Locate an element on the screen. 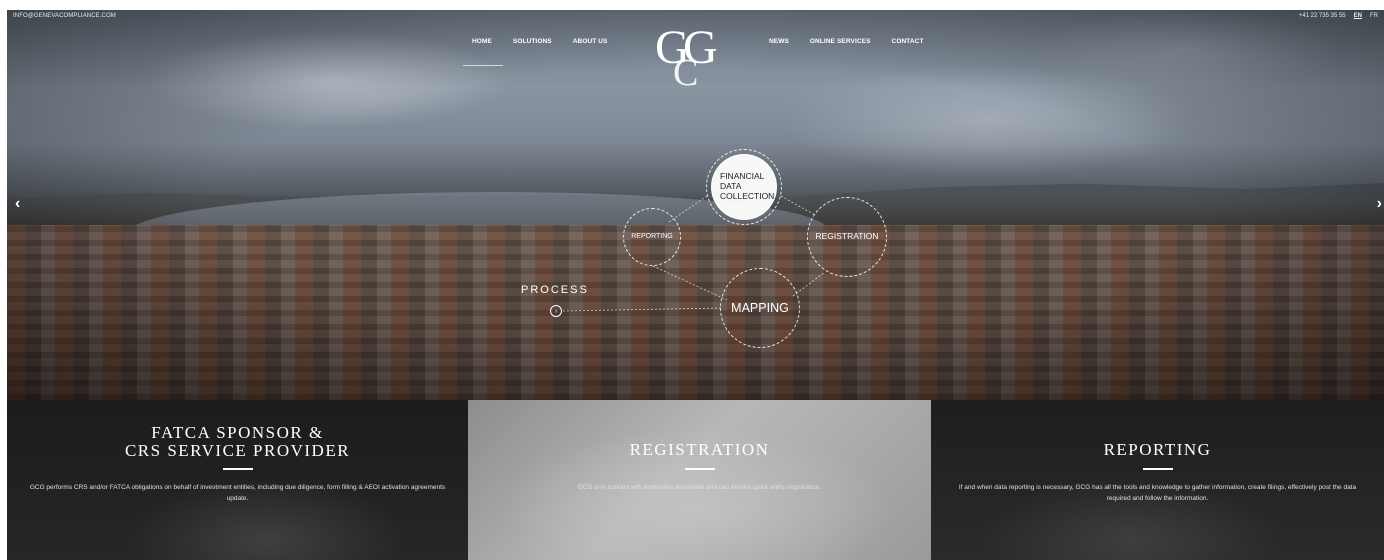  process-diagram-connectors is located at coordinates (694, 253).